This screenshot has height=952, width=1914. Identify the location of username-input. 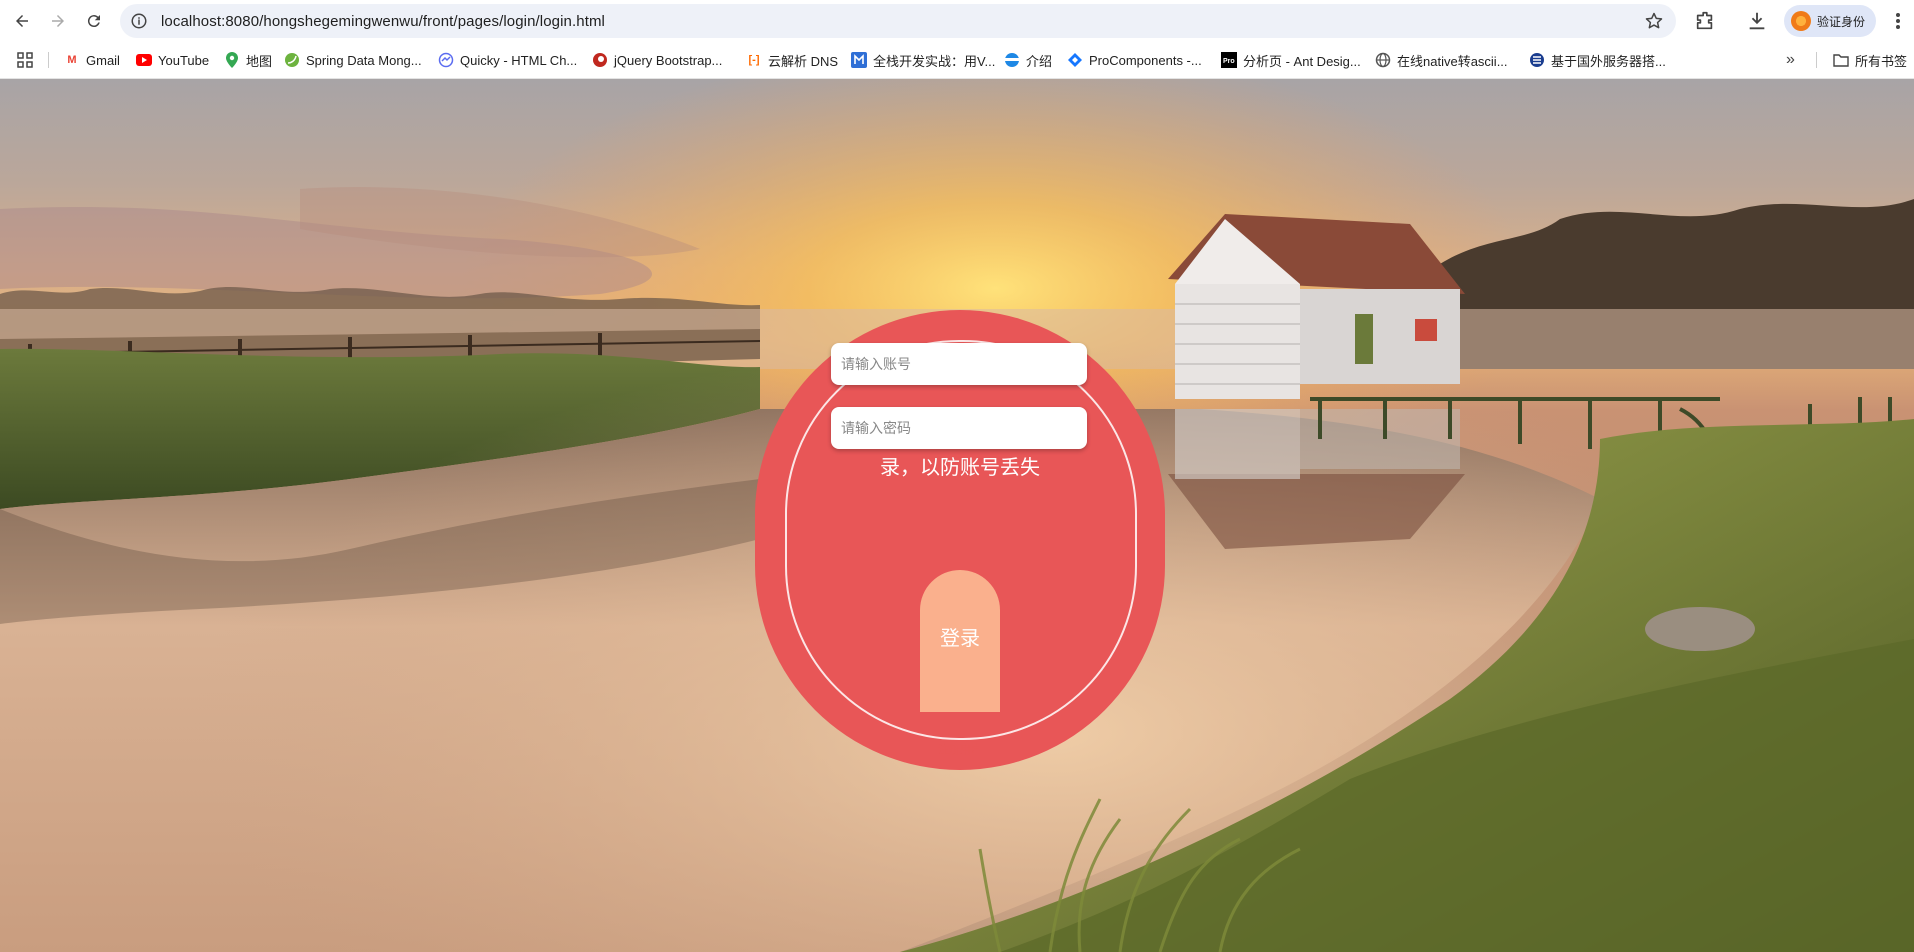
(959, 364).